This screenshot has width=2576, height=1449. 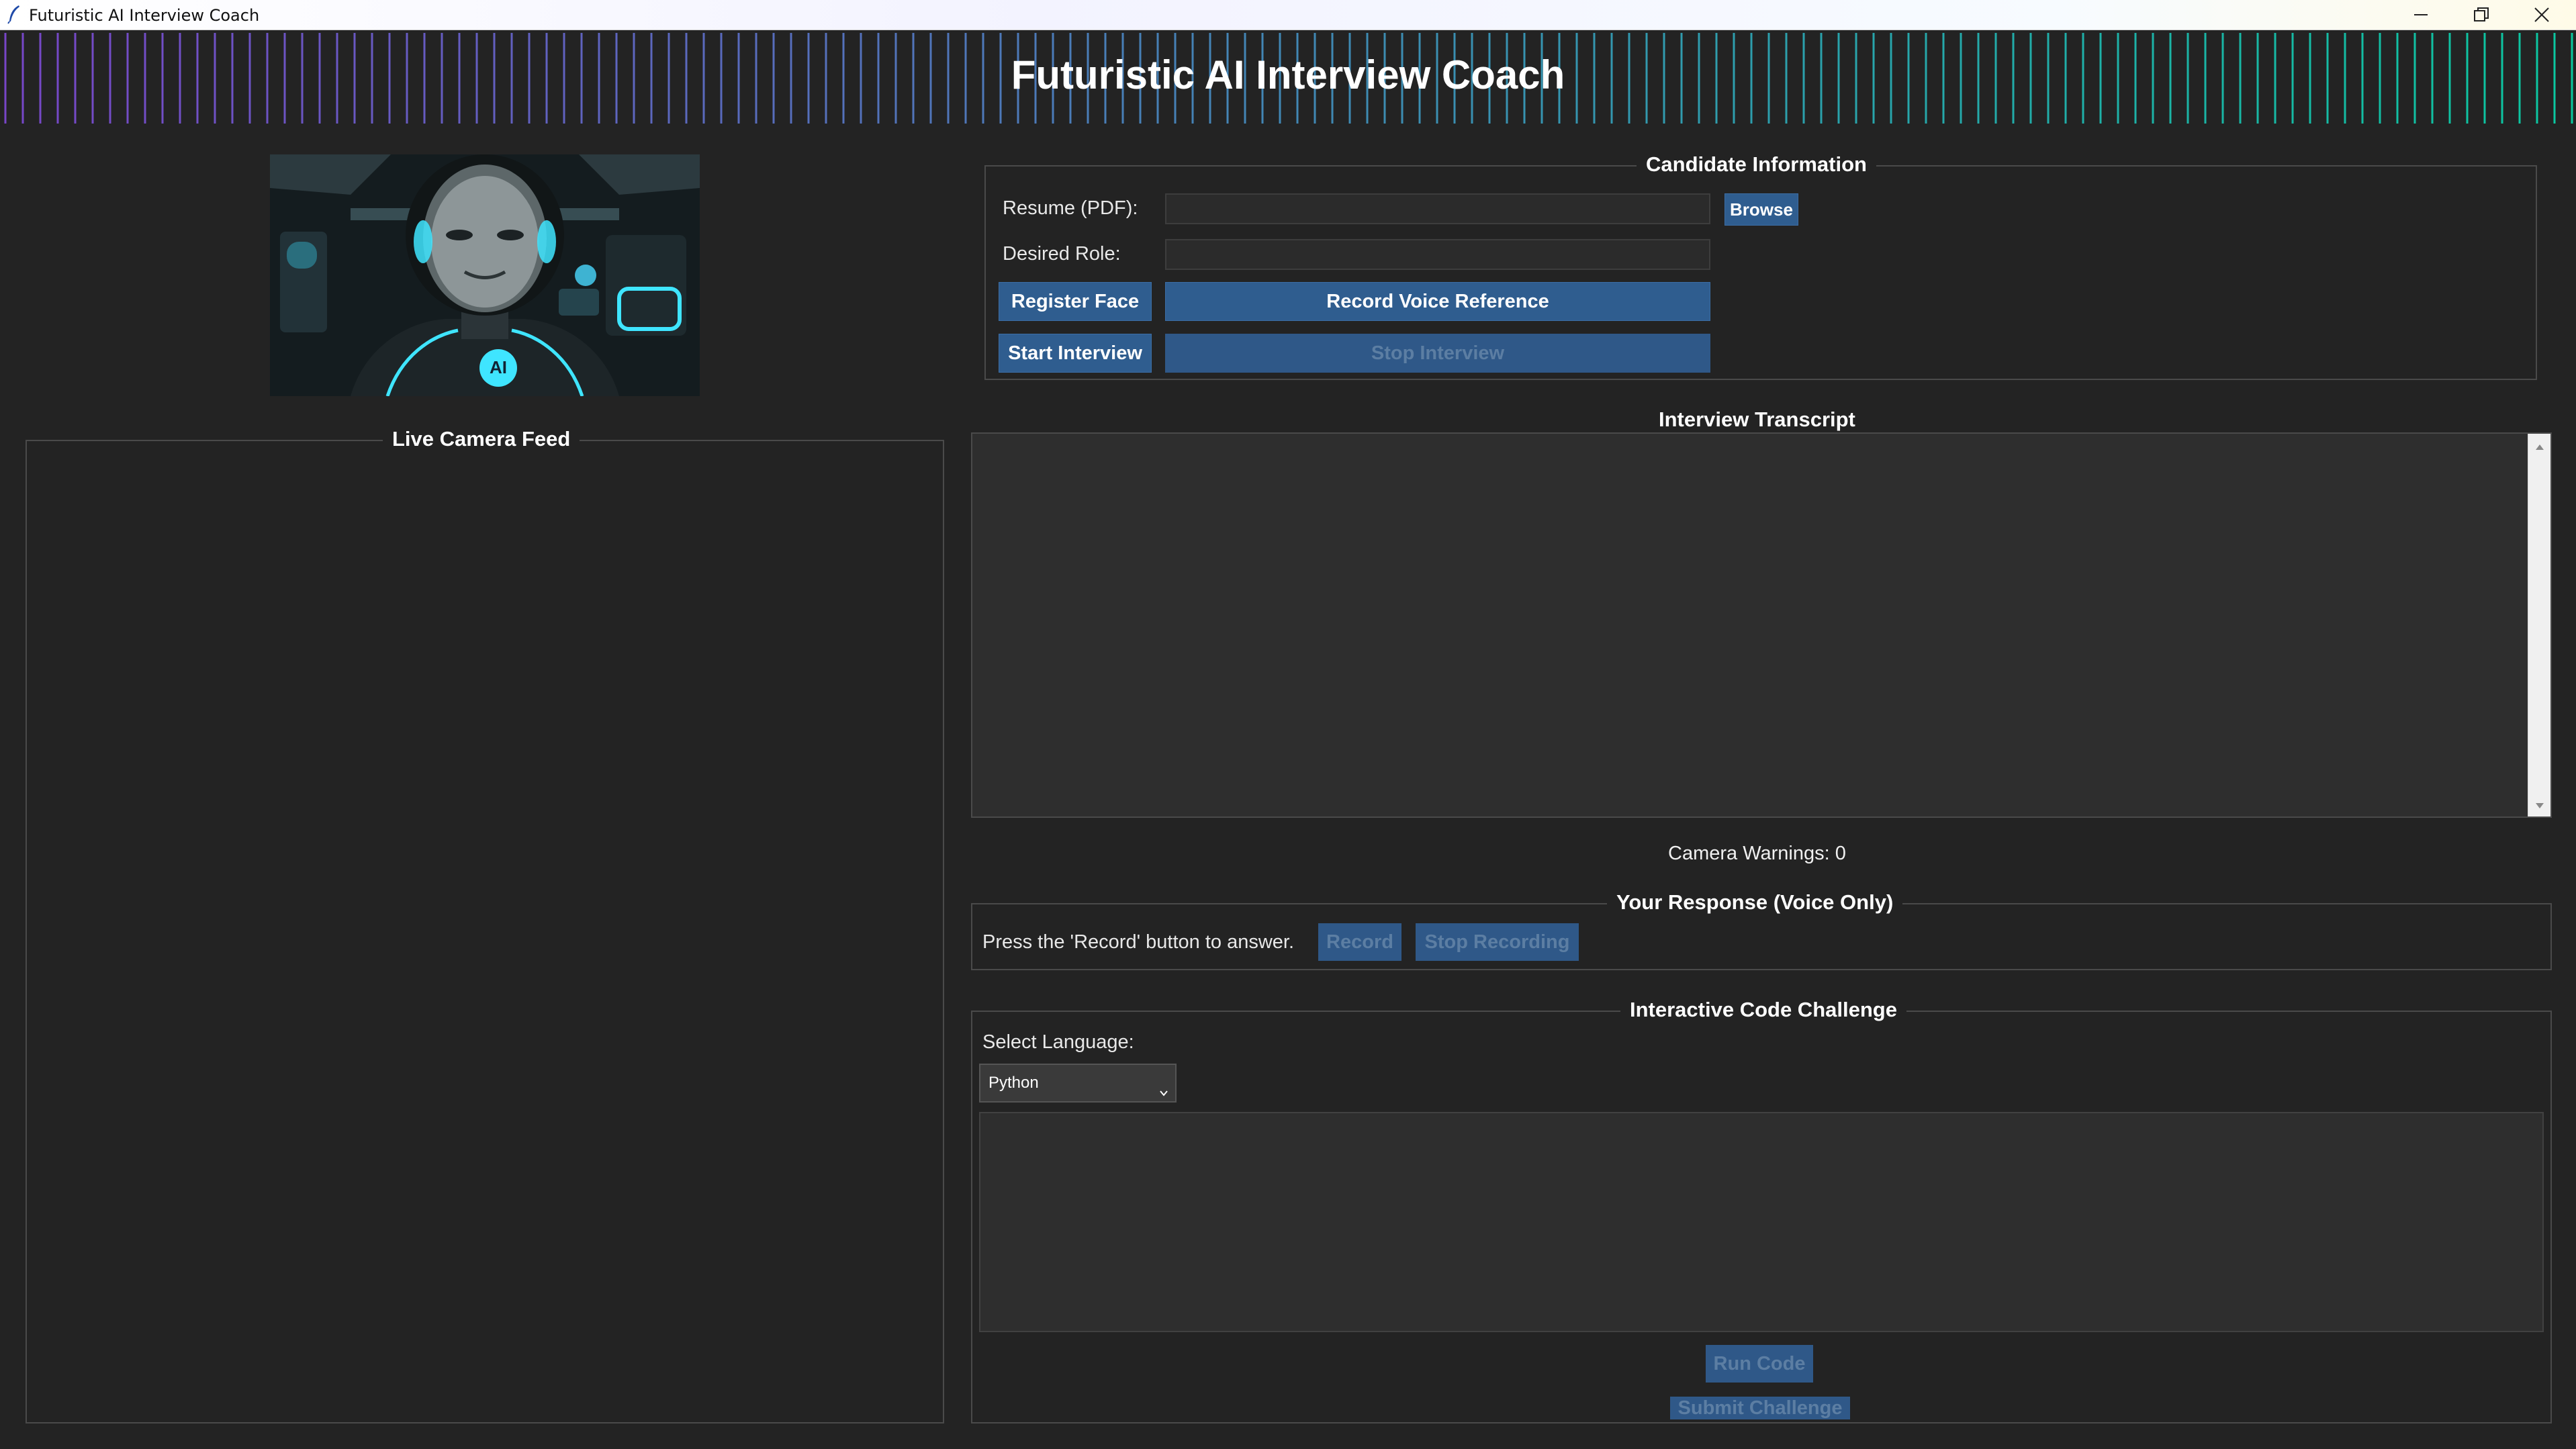 I want to click on camera-warnings-text: Camera Warnings: 0, so click(x=1757, y=854).